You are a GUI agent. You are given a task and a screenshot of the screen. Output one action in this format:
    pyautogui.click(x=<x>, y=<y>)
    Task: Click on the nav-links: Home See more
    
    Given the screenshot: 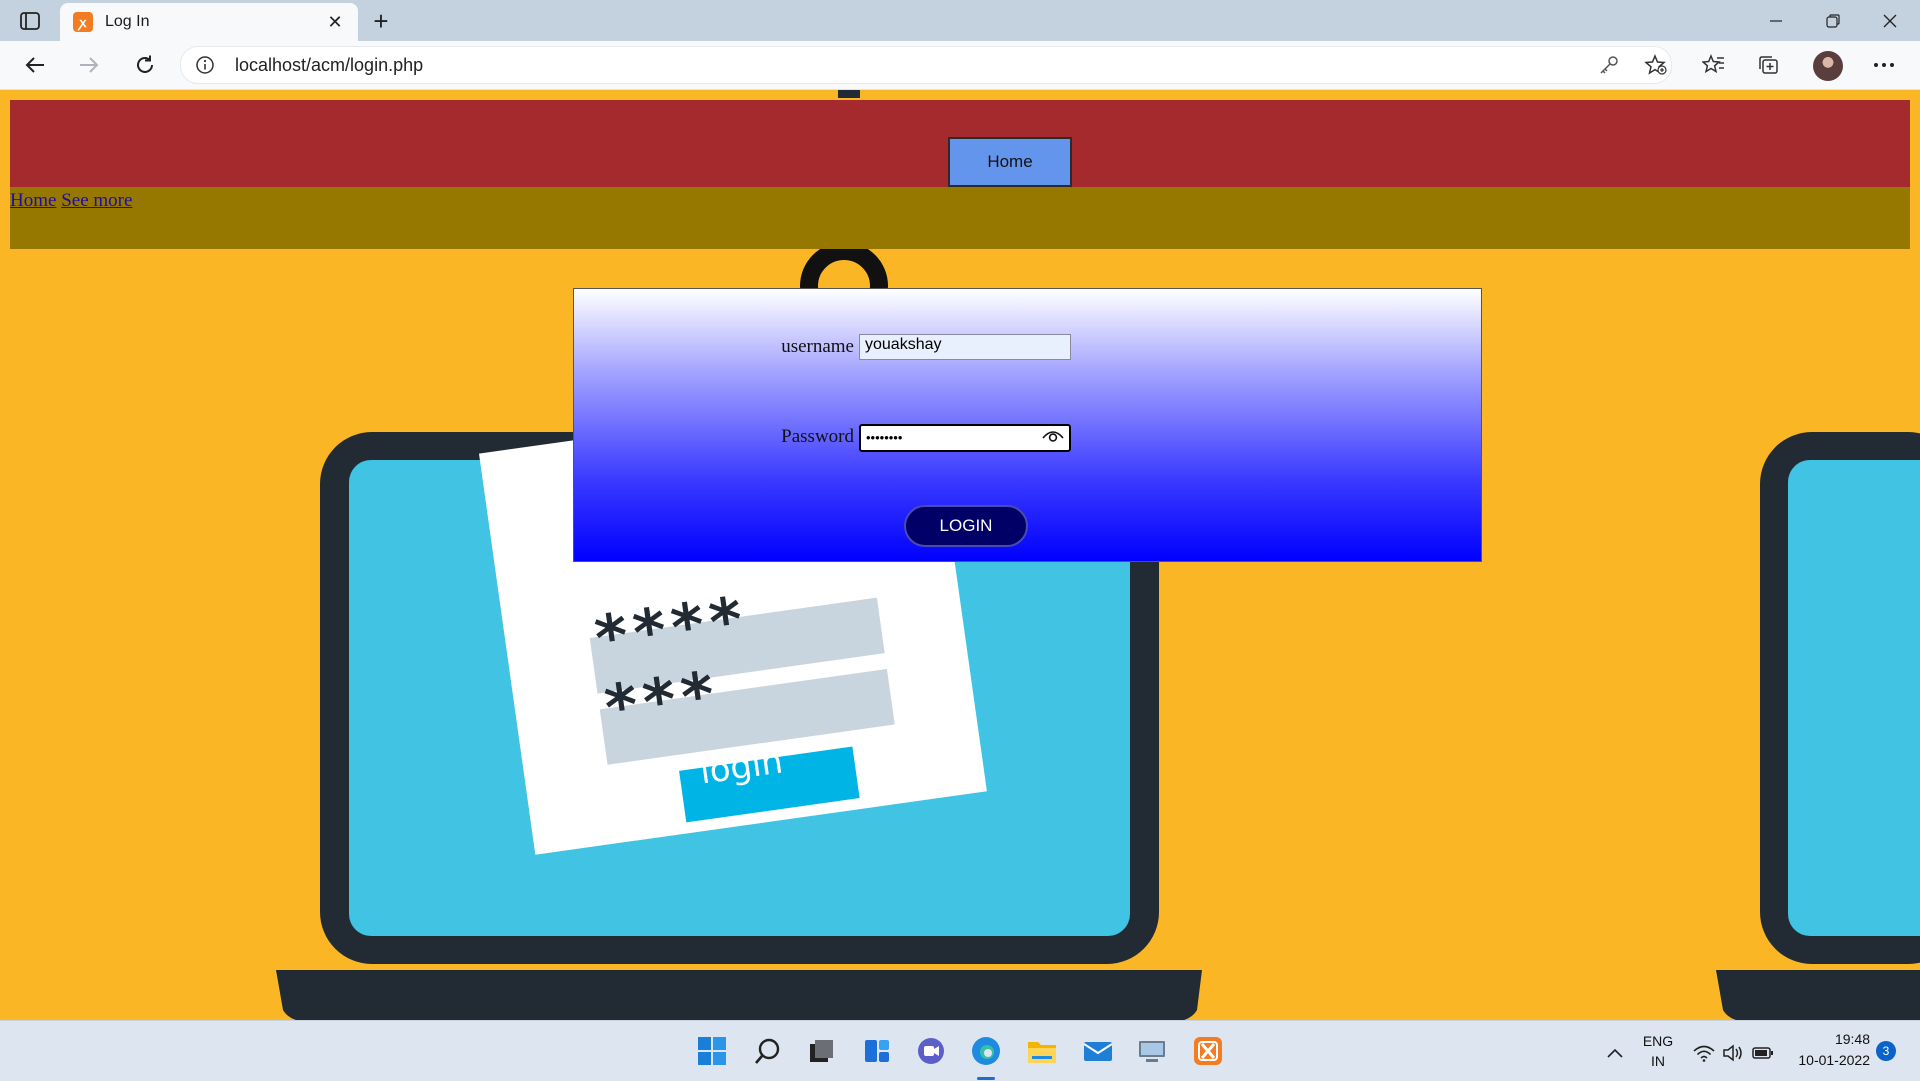 What is the action you would take?
    pyautogui.click(x=71, y=201)
    